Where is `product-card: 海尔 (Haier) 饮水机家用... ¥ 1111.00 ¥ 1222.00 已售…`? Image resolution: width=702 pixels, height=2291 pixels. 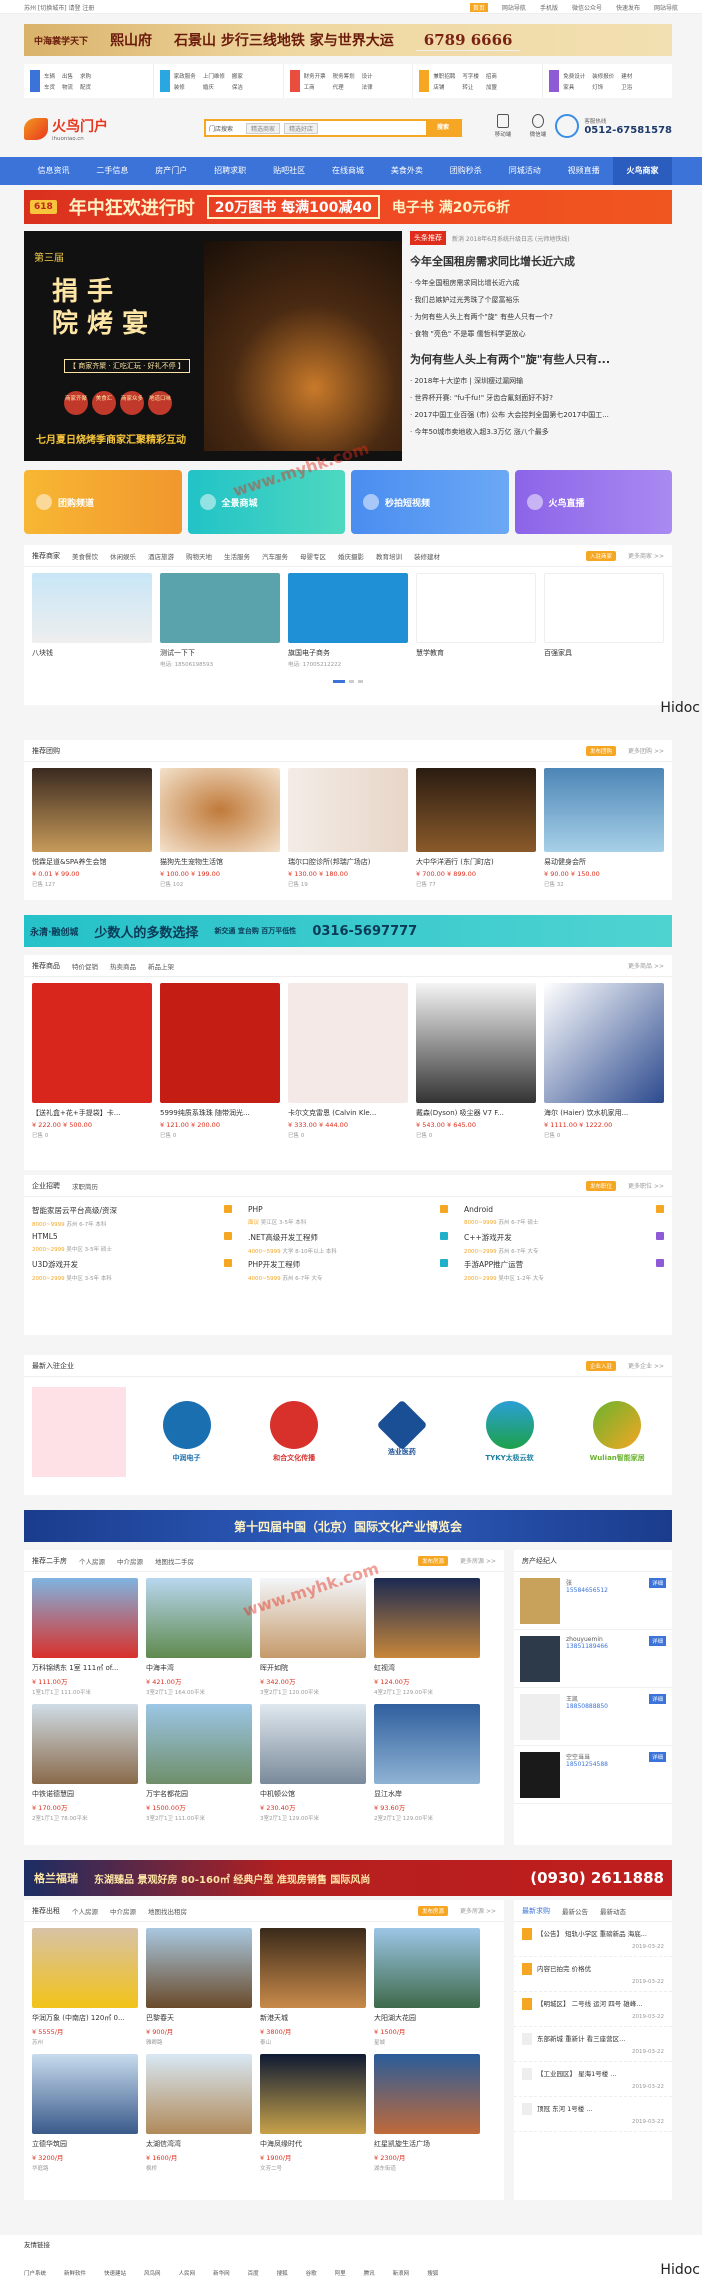
product-card: 海尔 (Haier) 饮水机家用... ¥ 1111.00 ¥ 1222.00 已售… is located at coordinates (604, 1061).